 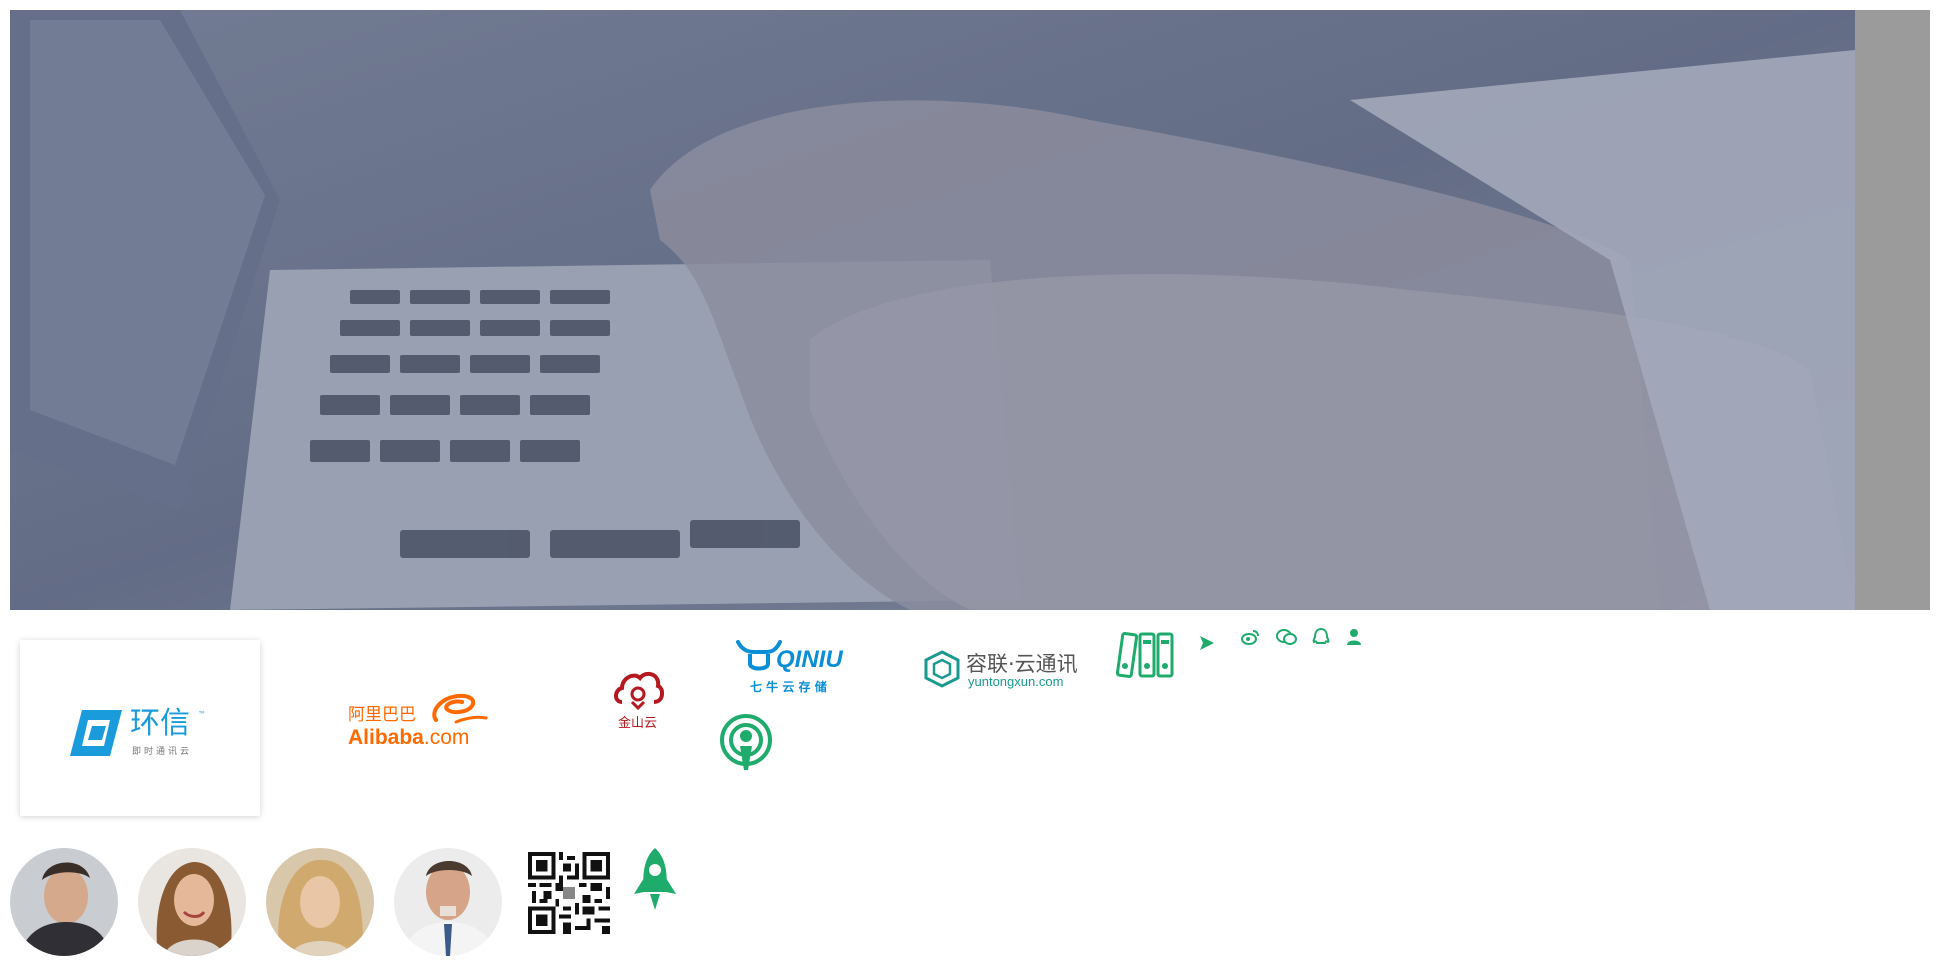 I want to click on alibaba-logo: 阿里巴巴 Alibaba.com, so click(x=421, y=722).